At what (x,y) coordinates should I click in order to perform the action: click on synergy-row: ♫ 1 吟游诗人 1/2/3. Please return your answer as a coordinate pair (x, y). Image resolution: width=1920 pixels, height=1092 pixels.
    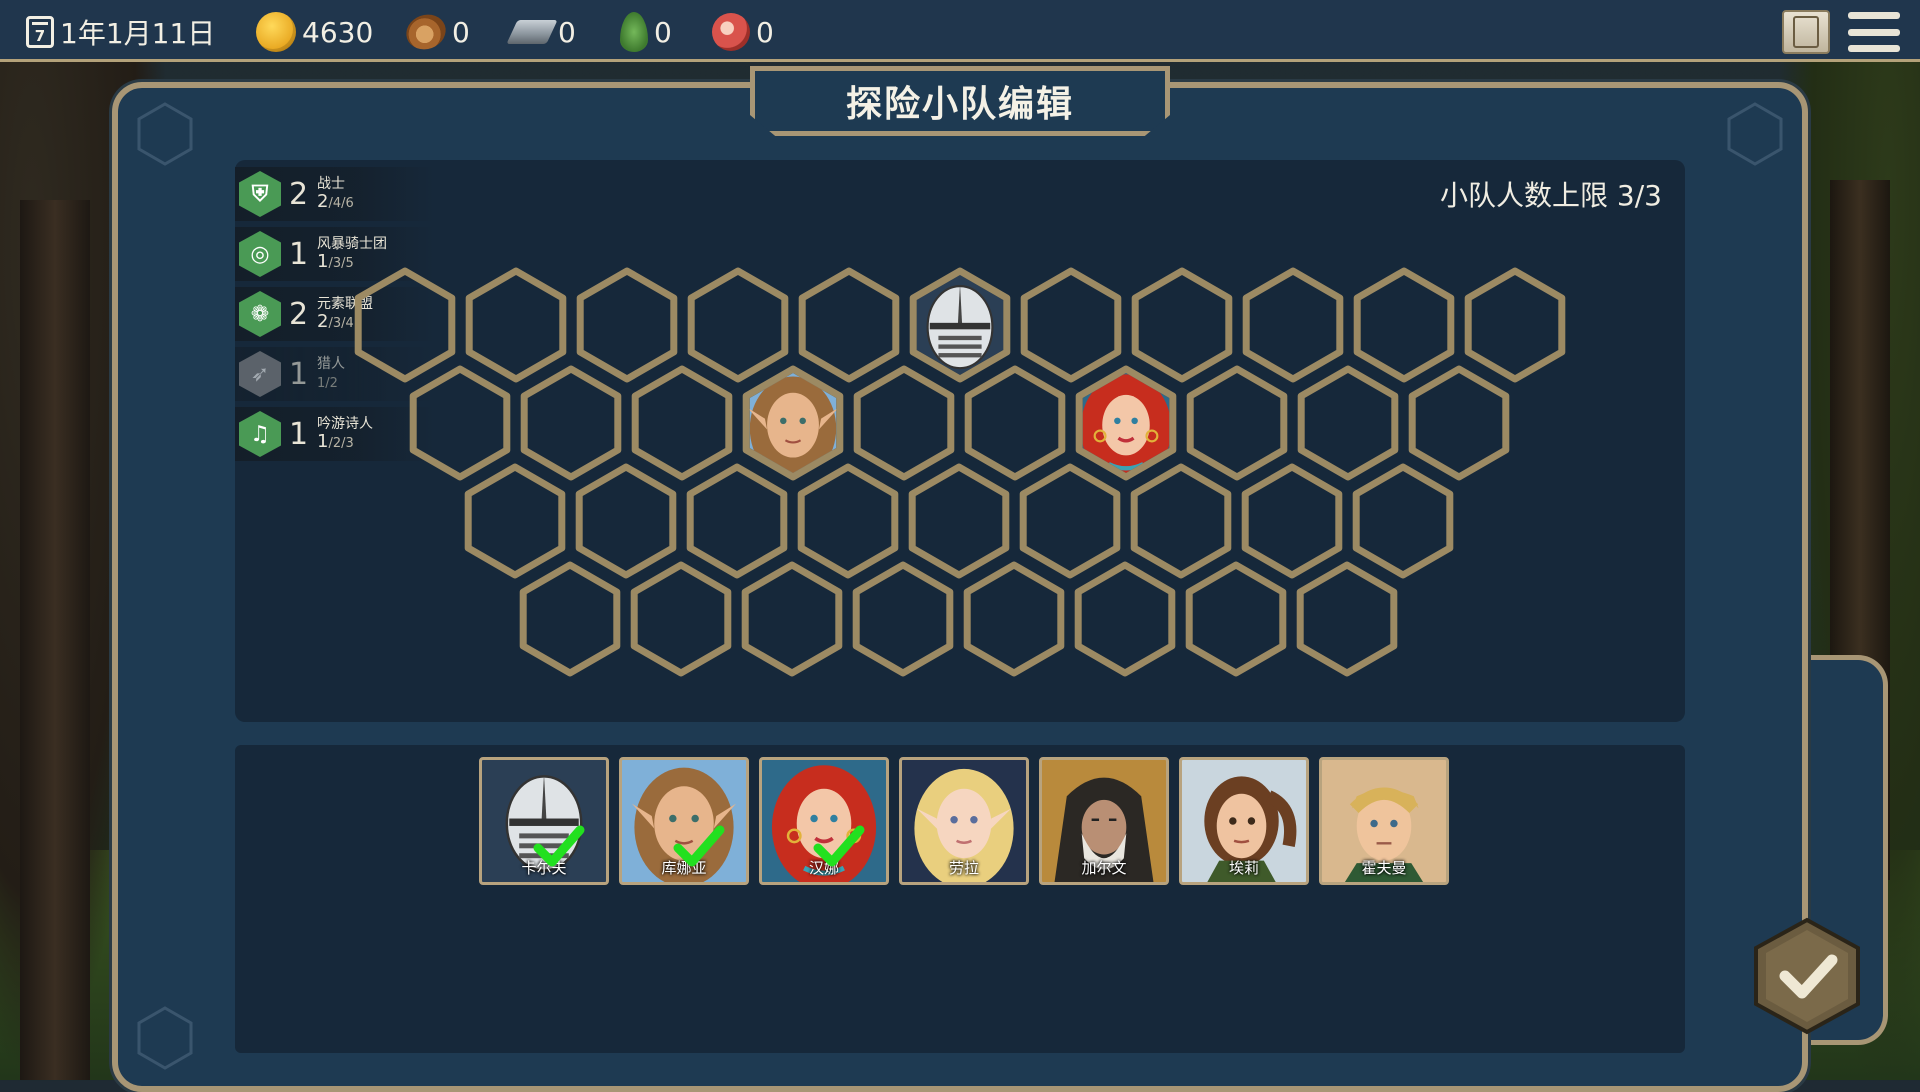
    Looking at the image, I should click on (335, 434).